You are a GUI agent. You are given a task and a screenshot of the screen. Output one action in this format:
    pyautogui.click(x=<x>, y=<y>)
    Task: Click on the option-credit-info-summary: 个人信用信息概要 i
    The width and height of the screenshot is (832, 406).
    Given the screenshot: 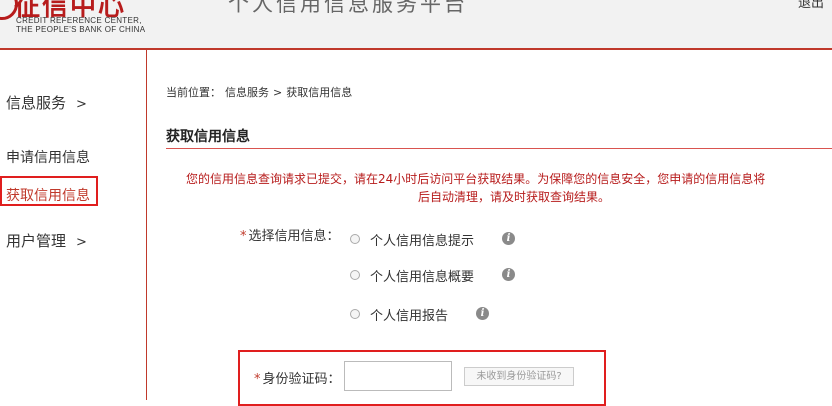 What is the action you would take?
    pyautogui.click(x=435, y=276)
    